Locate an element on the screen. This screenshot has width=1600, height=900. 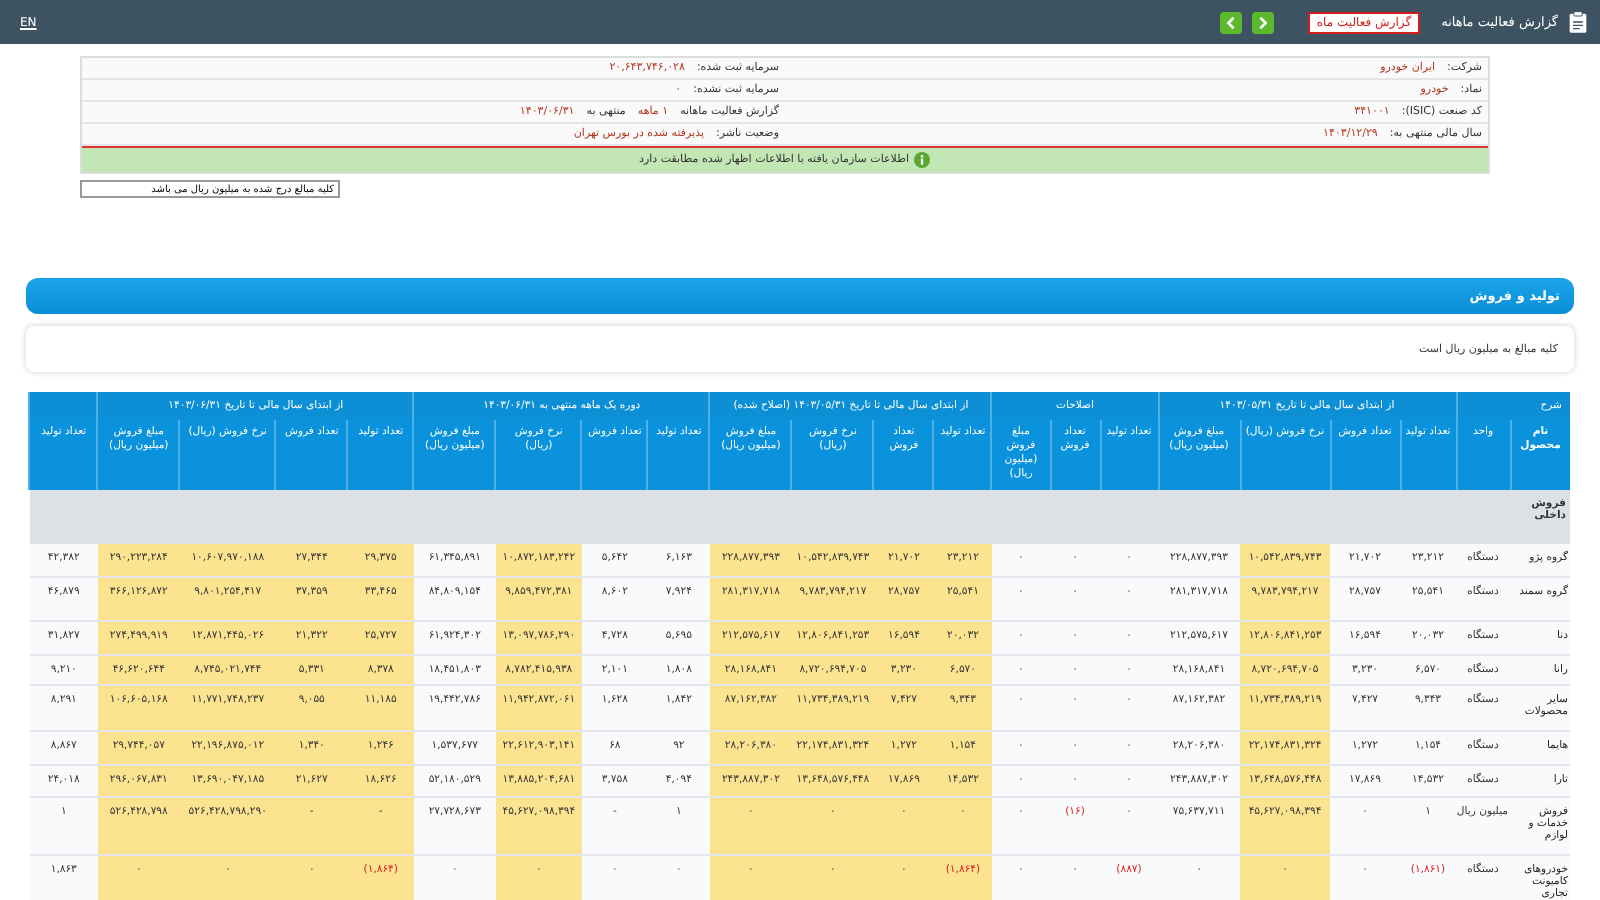
clipboard-icon is located at coordinates (1578, 22).